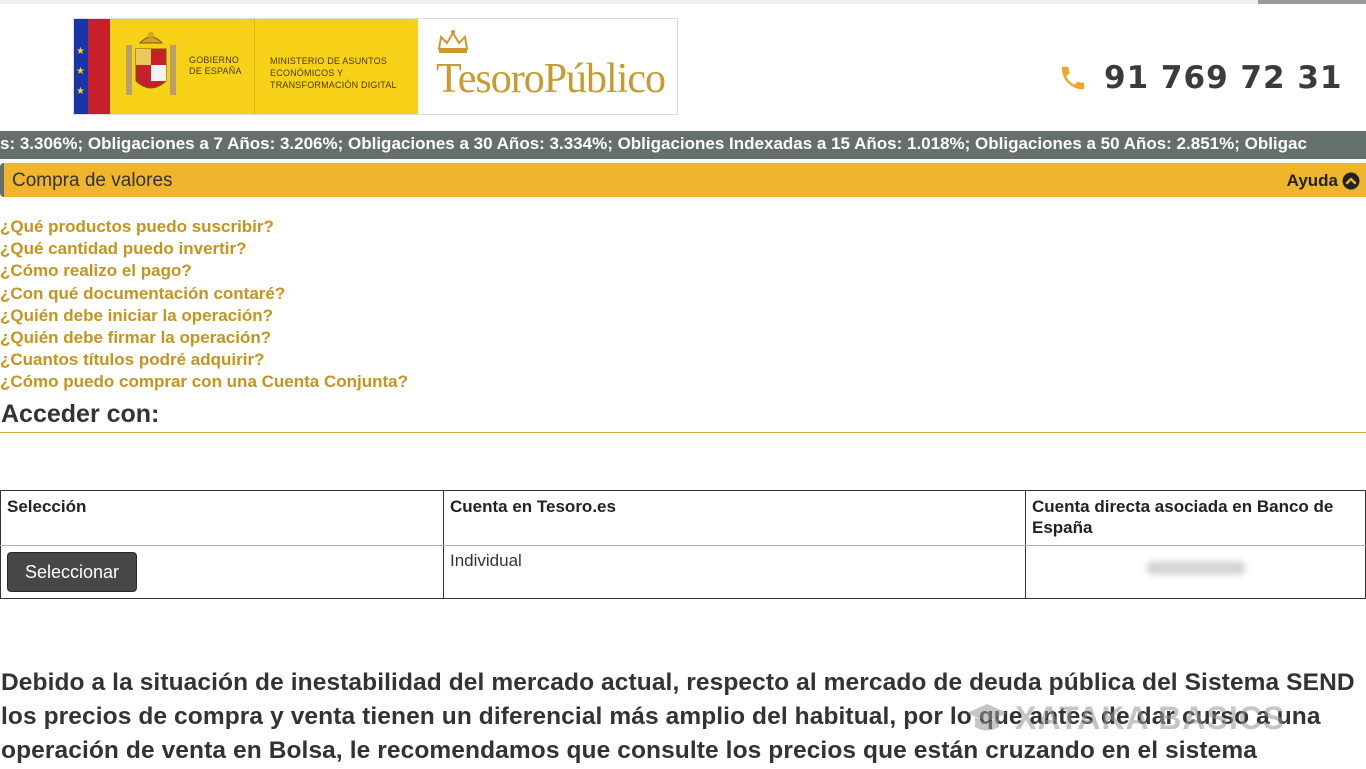 Image resolution: width=1366 pixels, height=769 pixels. I want to click on help-label: Ayuda, so click(1312, 180).